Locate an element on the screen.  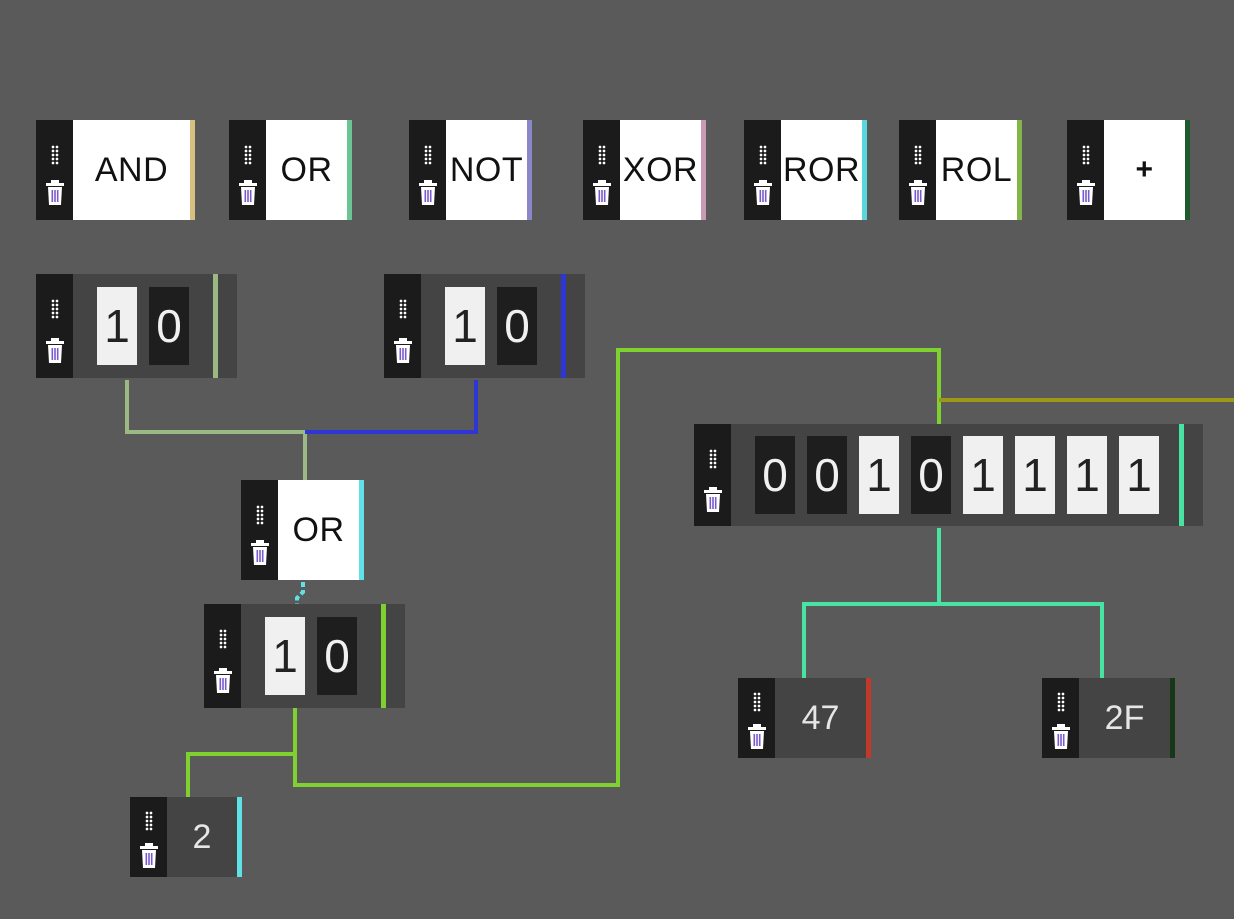
byte-register: 0 0 1 0 1 1 1 1 is located at coordinates (948, 475).